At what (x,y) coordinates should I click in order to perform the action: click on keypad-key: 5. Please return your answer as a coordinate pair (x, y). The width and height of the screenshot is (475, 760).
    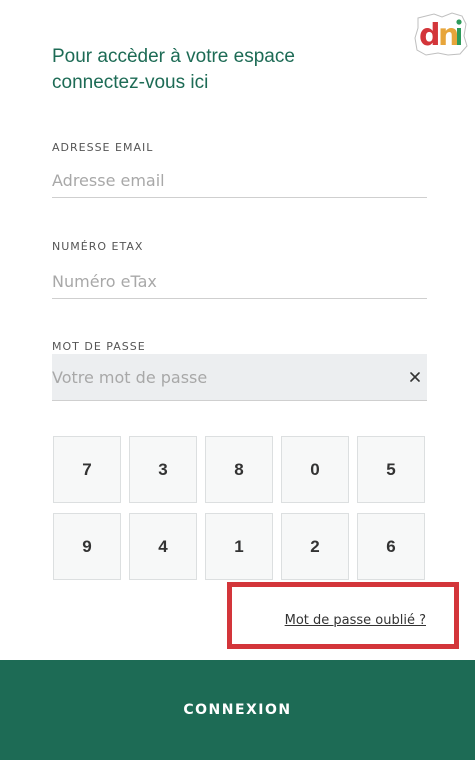
    Looking at the image, I should click on (391, 469).